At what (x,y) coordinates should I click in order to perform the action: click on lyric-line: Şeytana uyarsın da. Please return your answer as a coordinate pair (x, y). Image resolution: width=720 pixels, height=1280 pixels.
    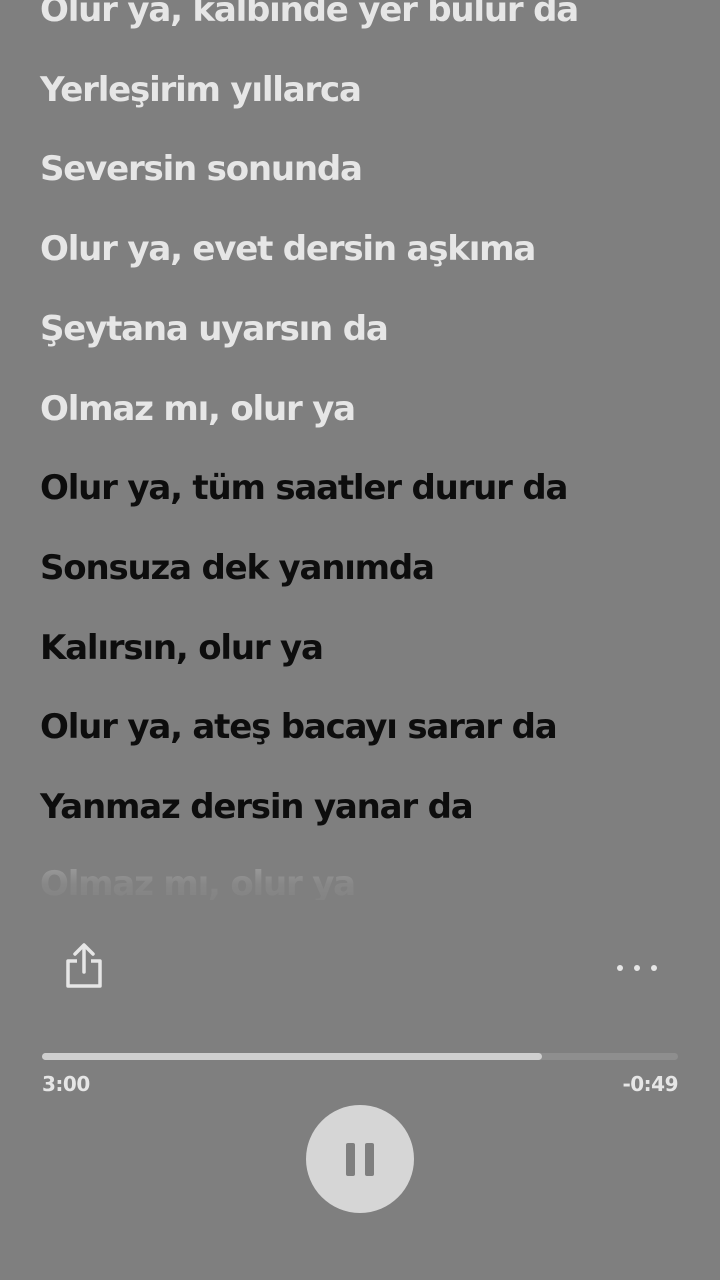
    Looking at the image, I should click on (214, 329).